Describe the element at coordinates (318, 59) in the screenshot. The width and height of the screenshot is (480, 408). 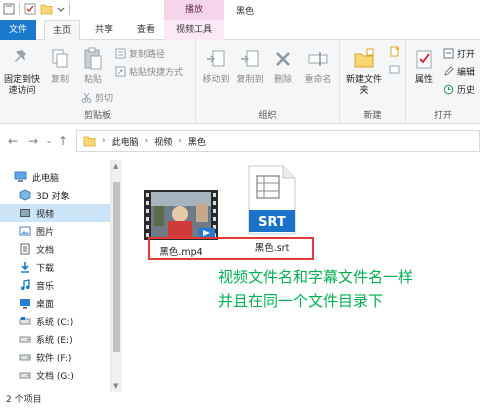
I see `rename-icon` at that location.